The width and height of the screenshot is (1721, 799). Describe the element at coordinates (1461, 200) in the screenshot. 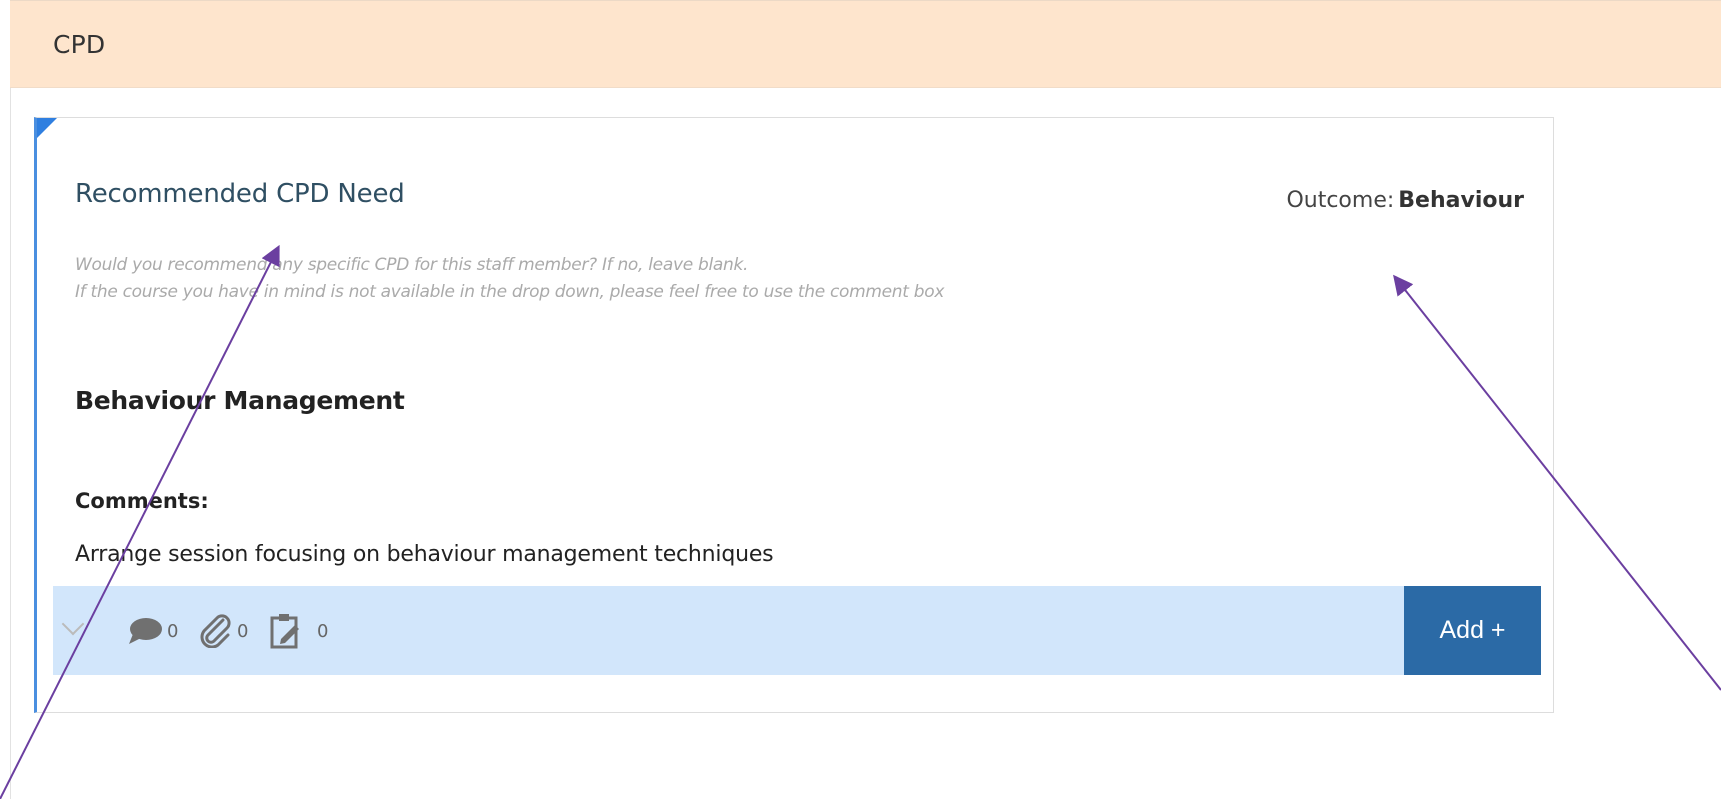

I see `outcome-value: Behaviour` at that location.